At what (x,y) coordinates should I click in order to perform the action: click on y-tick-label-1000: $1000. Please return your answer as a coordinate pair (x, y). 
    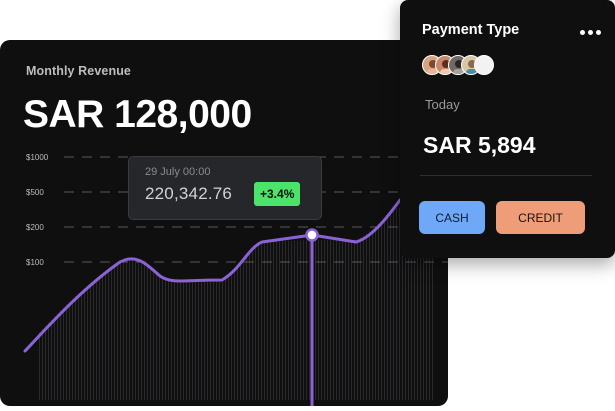
    Looking at the image, I should click on (37, 157).